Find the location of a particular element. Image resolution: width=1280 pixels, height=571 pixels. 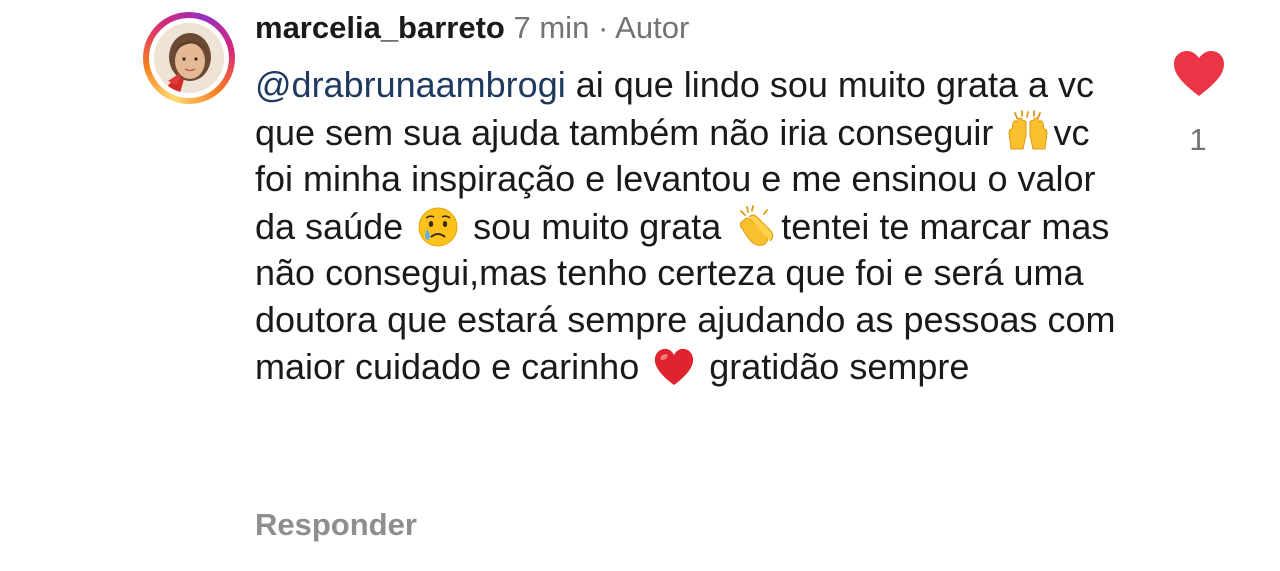

like-count: 1 is located at coordinates (1198, 139).